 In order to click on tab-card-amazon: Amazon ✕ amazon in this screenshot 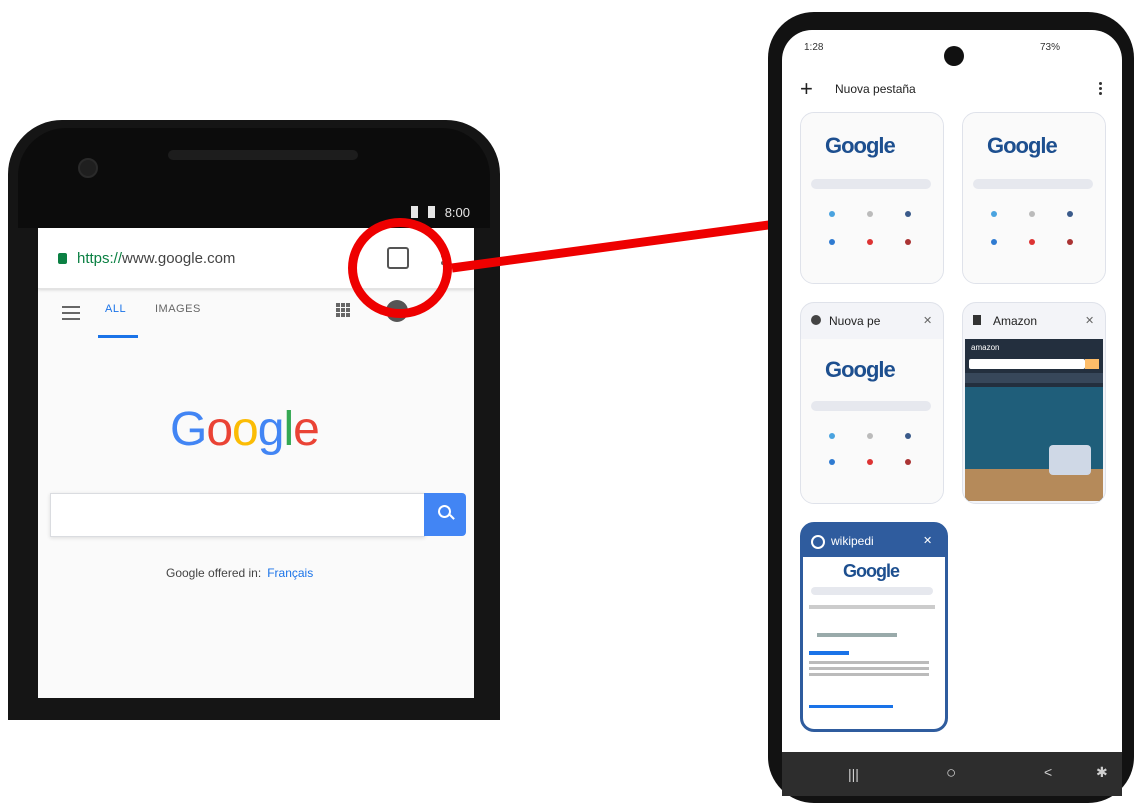, I will do `click(1034, 403)`.